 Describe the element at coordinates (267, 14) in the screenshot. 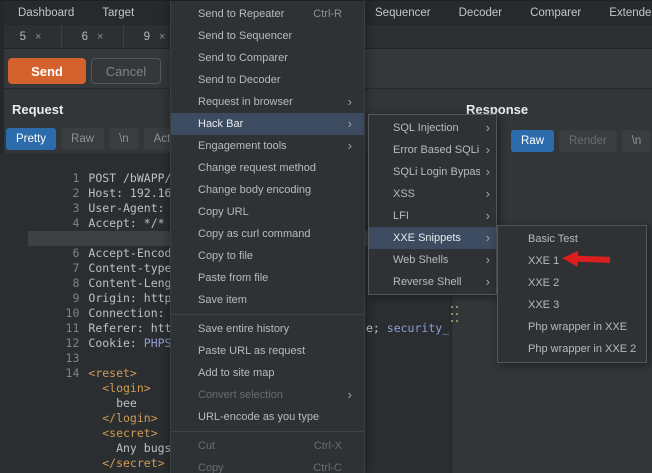

I see `menu-item: Send to Repeater Ctrl-R` at that location.